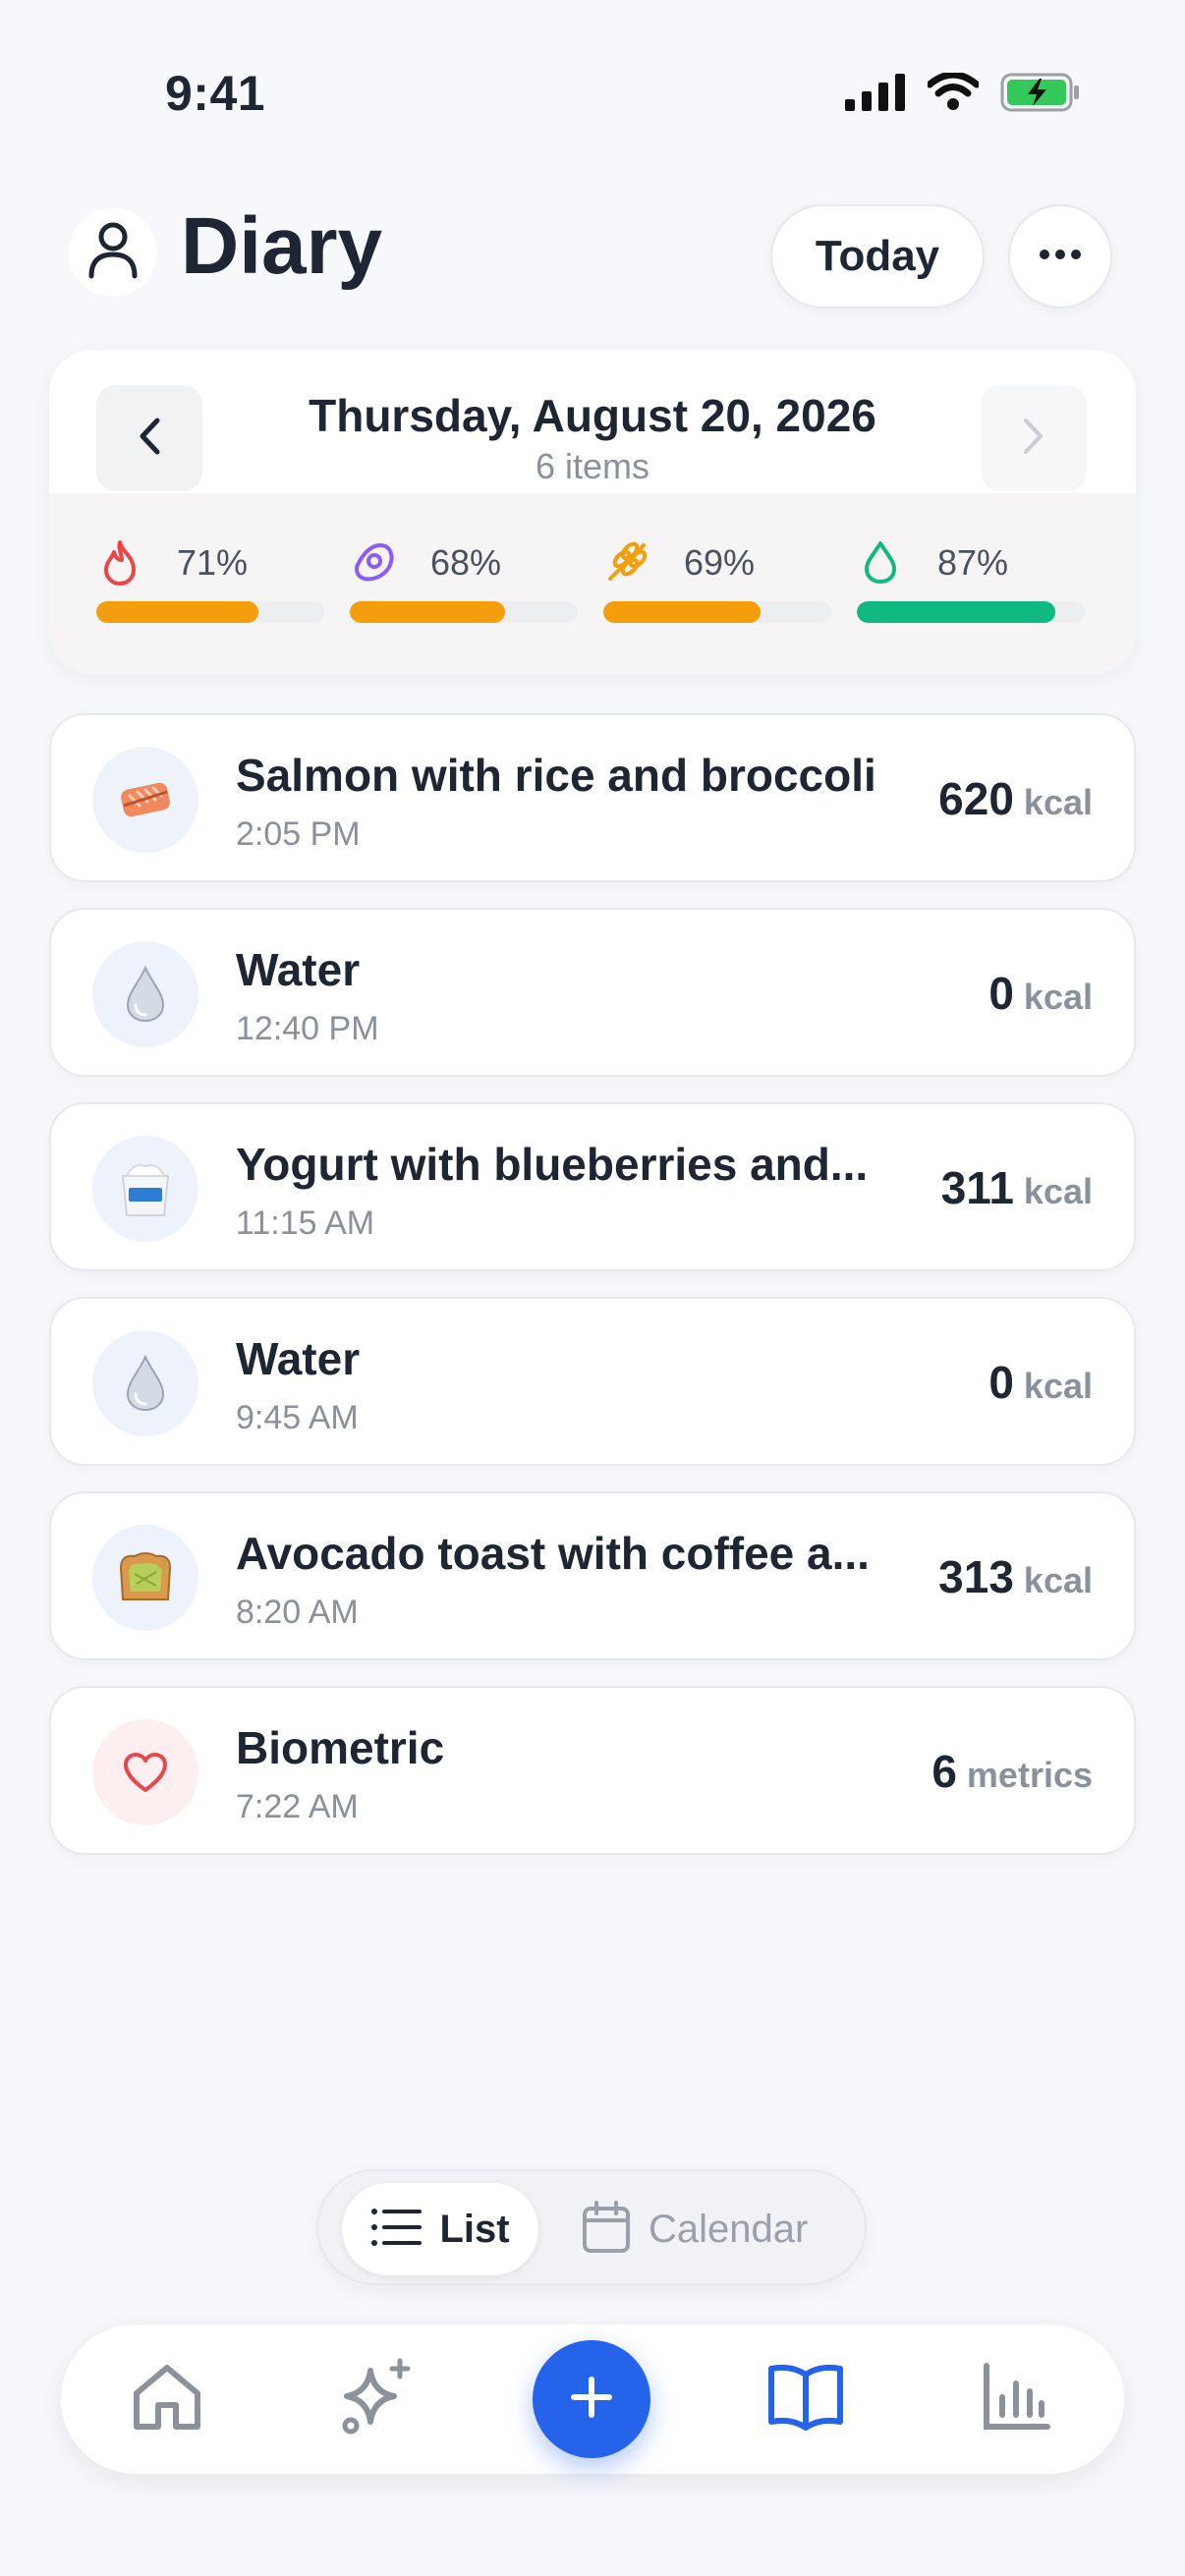 This screenshot has width=1185, height=2576. Describe the element at coordinates (282, 246) in the screenshot. I see `page-title: Diary` at that location.